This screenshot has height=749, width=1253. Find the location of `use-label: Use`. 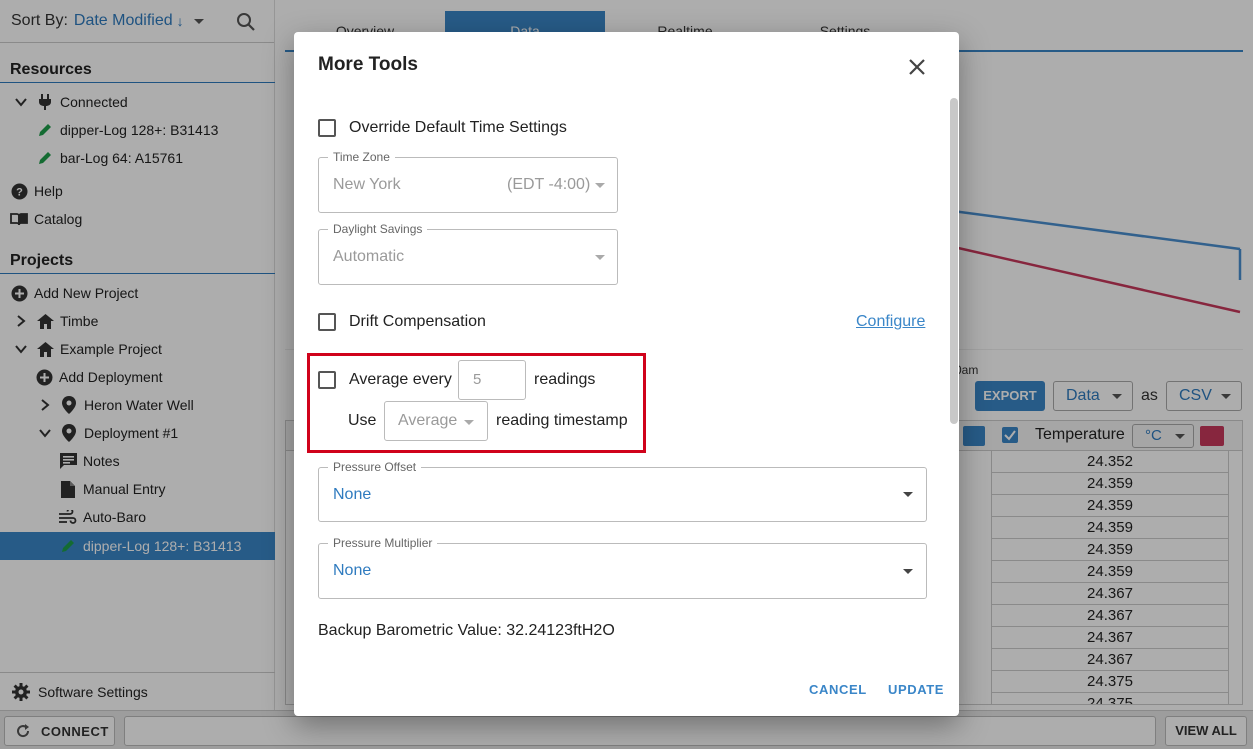

use-label: Use is located at coordinates (362, 420).